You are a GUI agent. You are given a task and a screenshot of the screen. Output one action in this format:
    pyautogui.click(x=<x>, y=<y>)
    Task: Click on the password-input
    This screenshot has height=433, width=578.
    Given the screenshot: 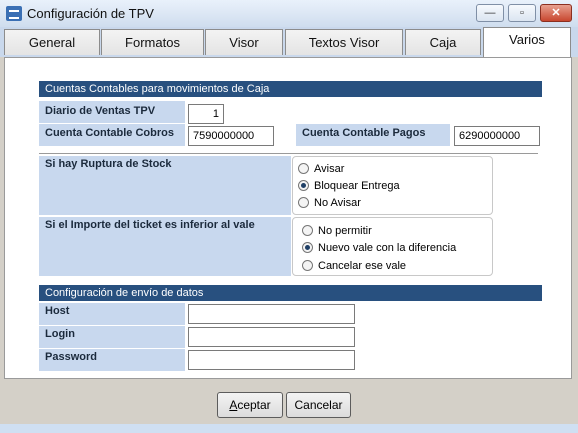 What is the action you would take?
    pyautogui.click(x=271, y=360)
    